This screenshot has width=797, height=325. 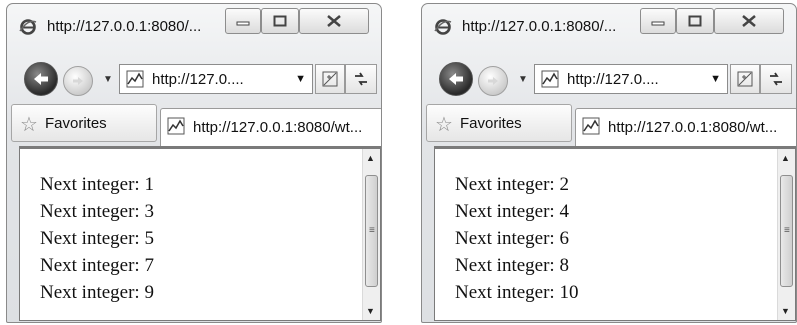 I want to click on output-line: Next integer: 4, so click(x=512, y=211).